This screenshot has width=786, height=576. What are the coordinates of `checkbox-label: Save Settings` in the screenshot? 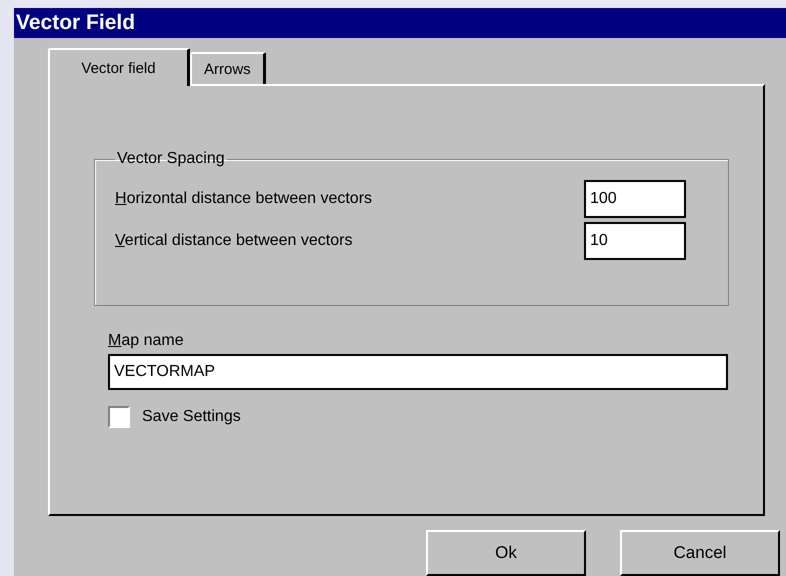 It's located at (191, 417).